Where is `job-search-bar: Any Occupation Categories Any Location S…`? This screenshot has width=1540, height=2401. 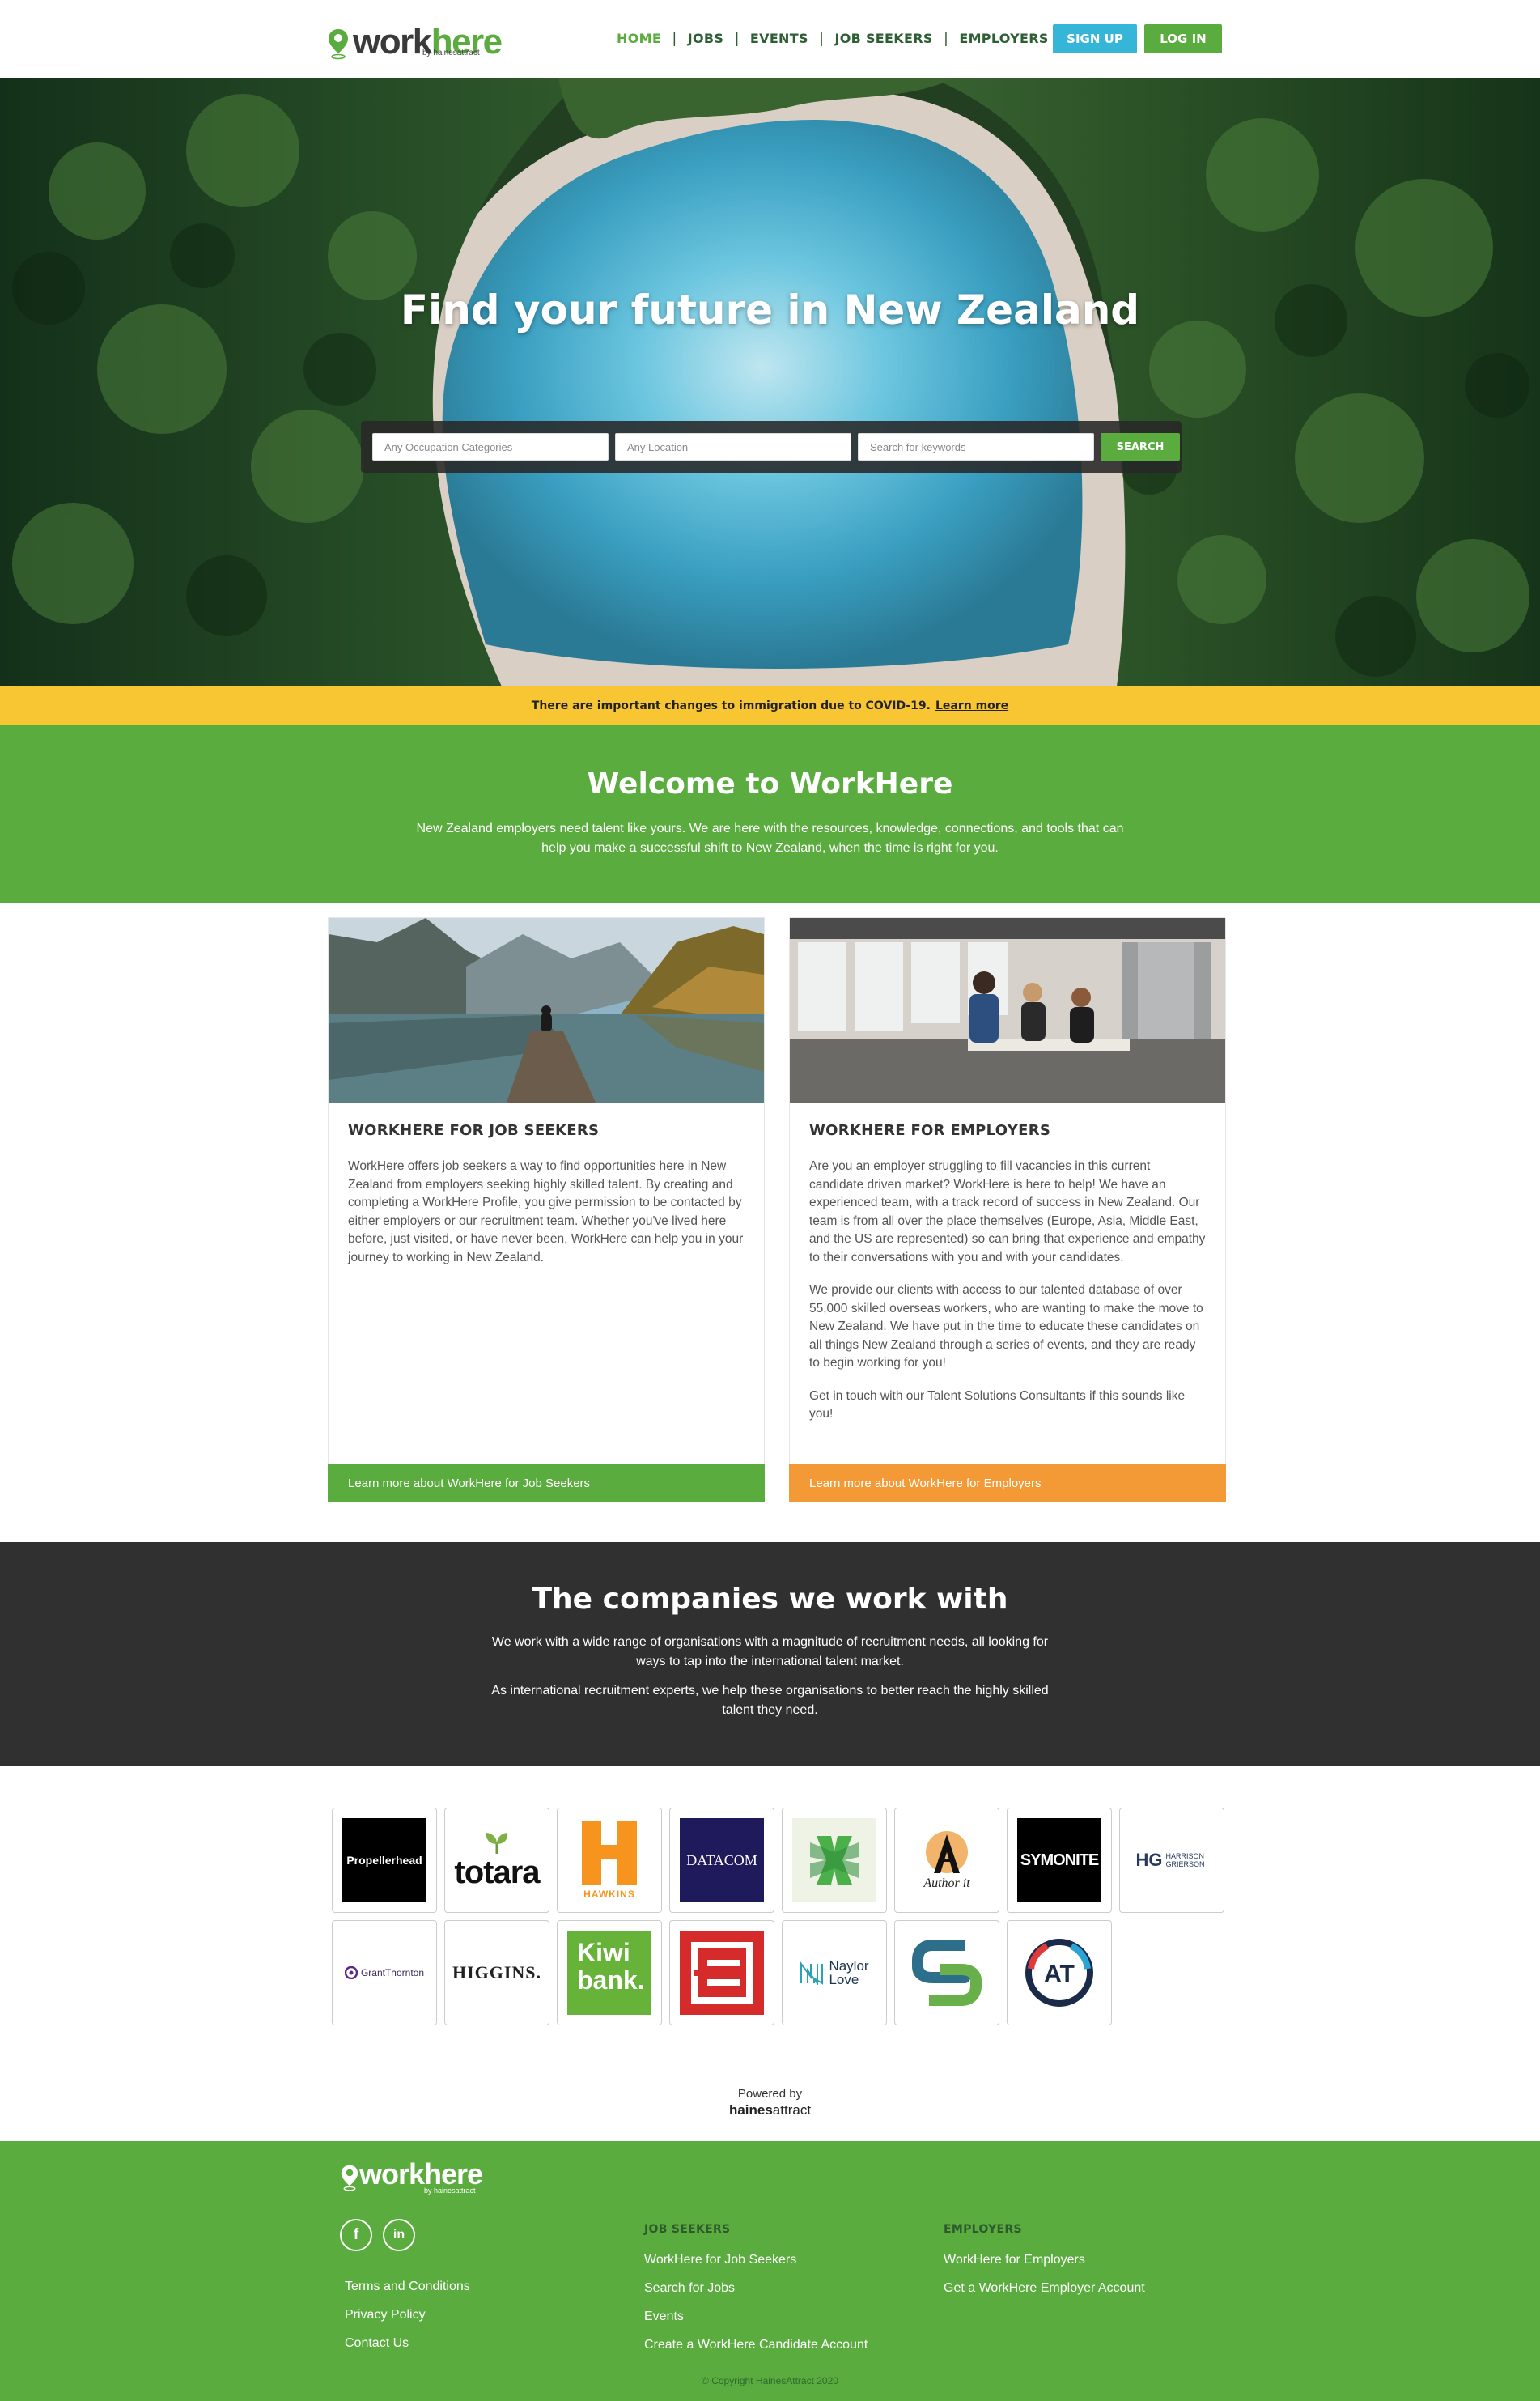 job-search-bar: Any Occupation Categories Any Location S… is located at coordinates (772, 447).